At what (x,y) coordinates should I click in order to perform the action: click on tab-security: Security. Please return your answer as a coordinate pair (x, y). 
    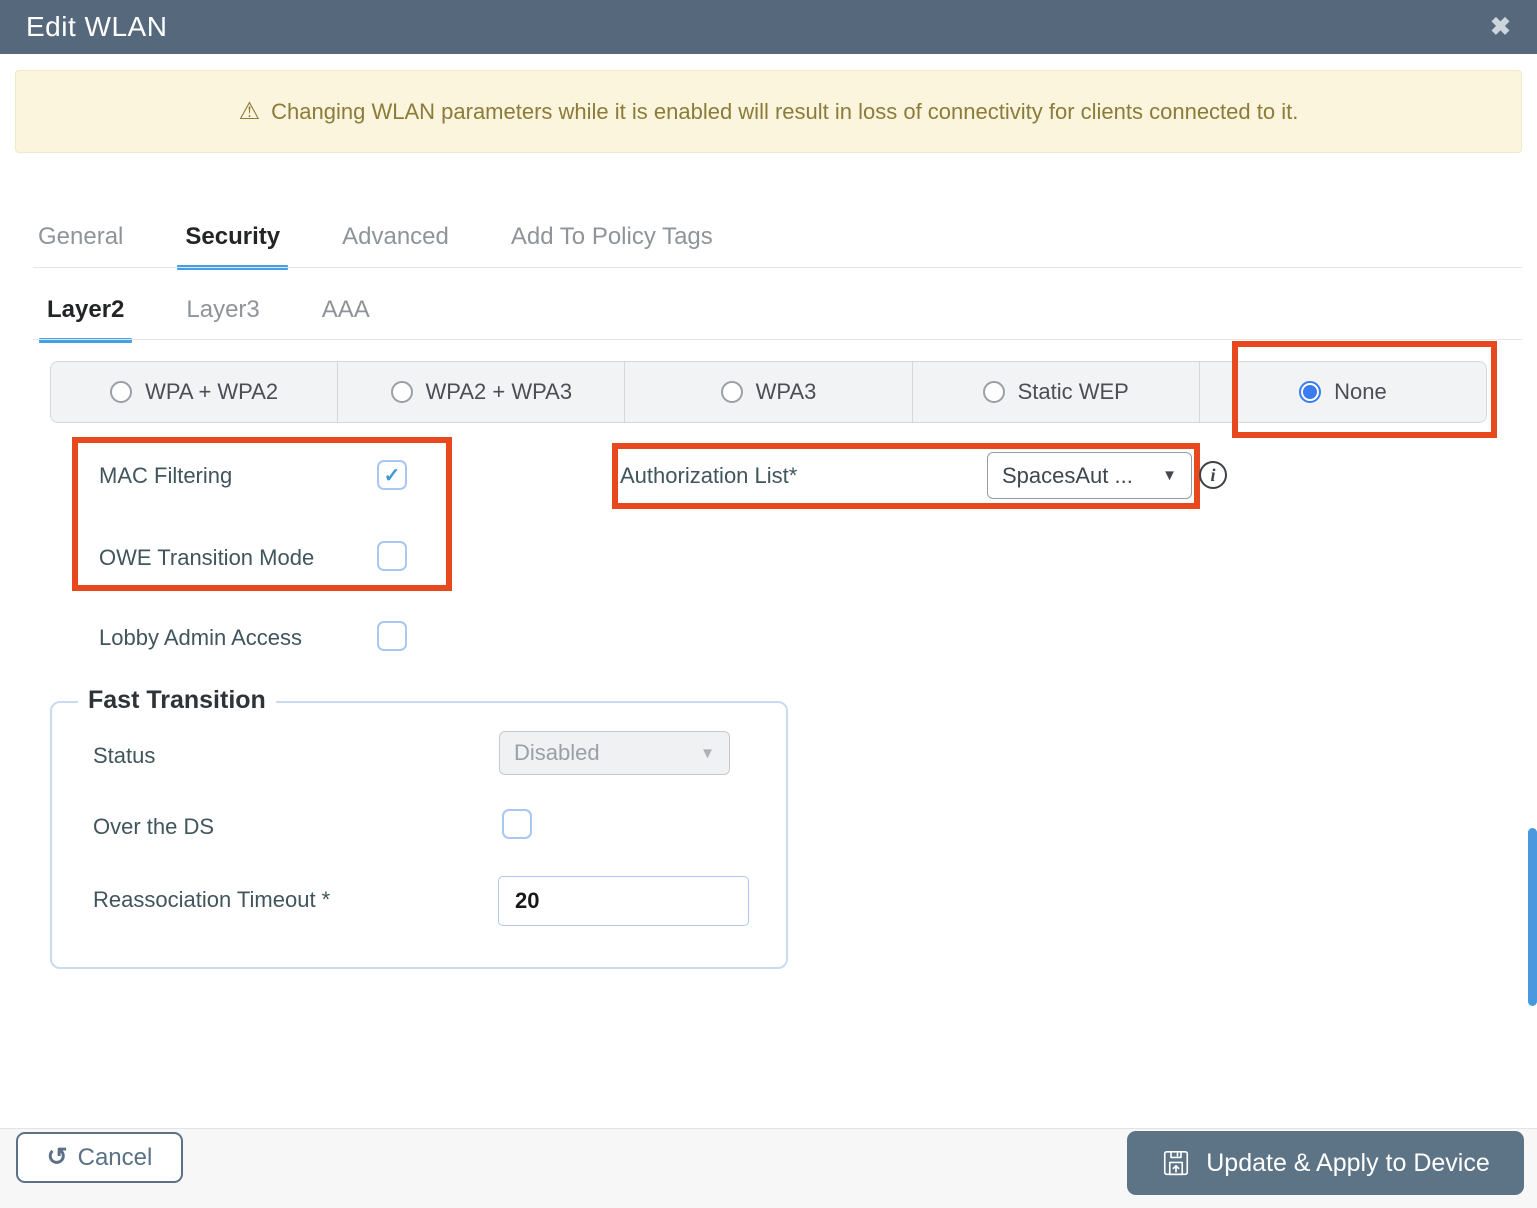
    Looking at the image, I should click on (232, 246).